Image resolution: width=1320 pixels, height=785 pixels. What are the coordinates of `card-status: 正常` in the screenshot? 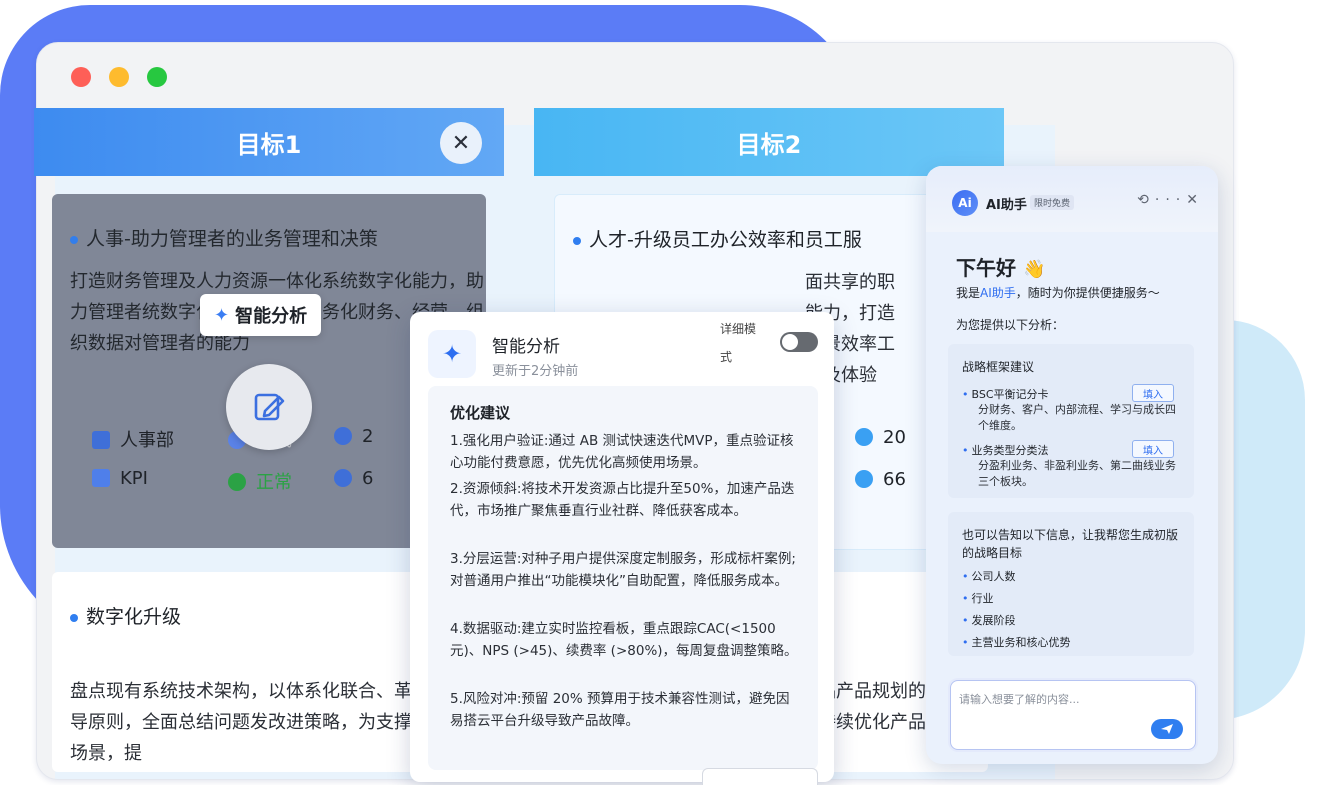 It's located at (274, 482).